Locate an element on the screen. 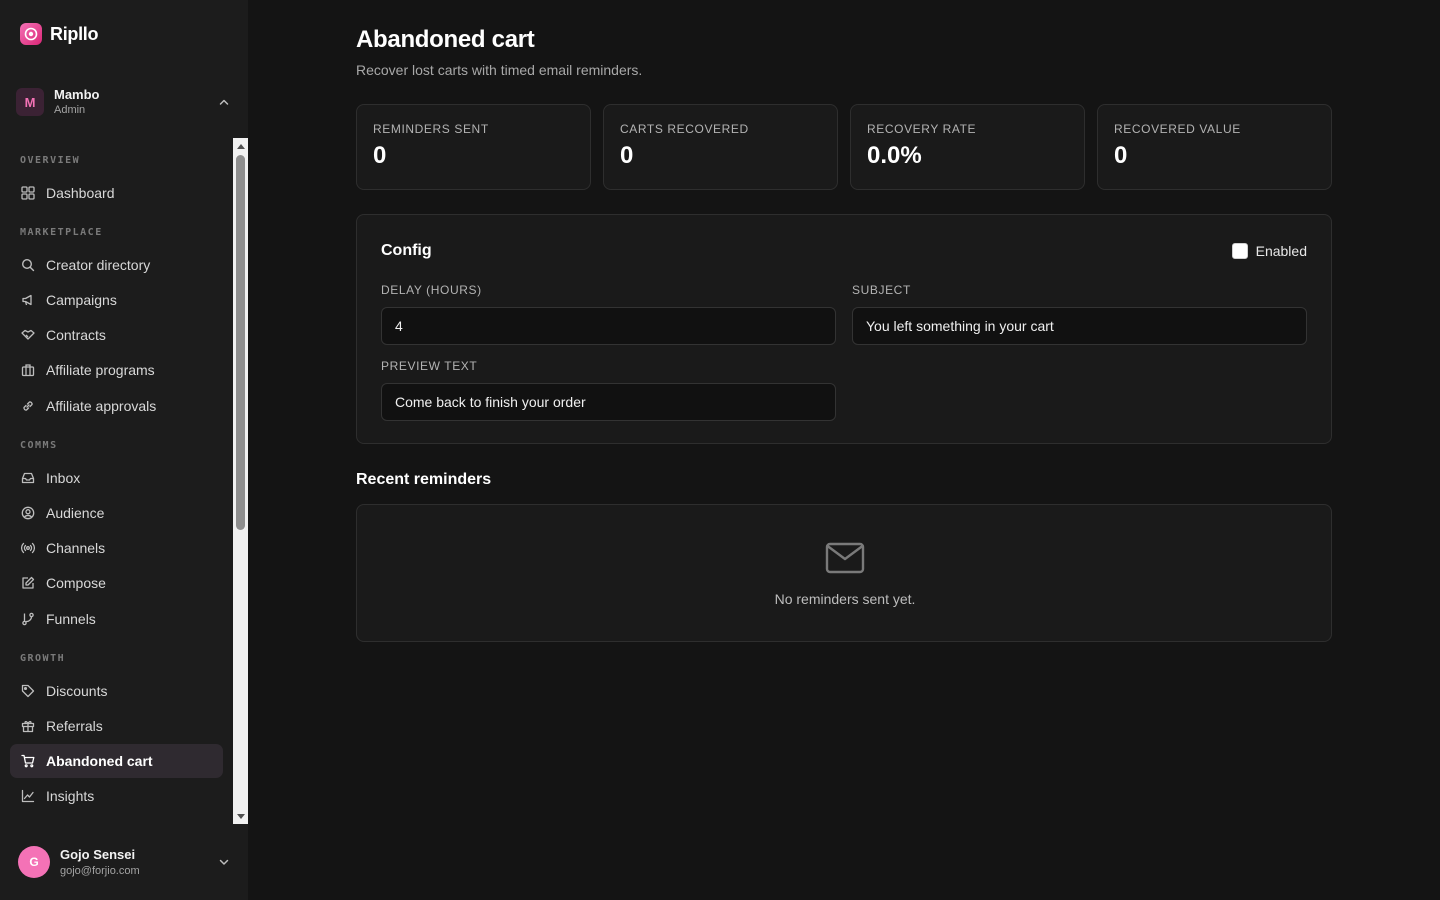 This screenshot has height=900, width=1440. scroll-up-arrow-icon is located at coordinates (240, 145).